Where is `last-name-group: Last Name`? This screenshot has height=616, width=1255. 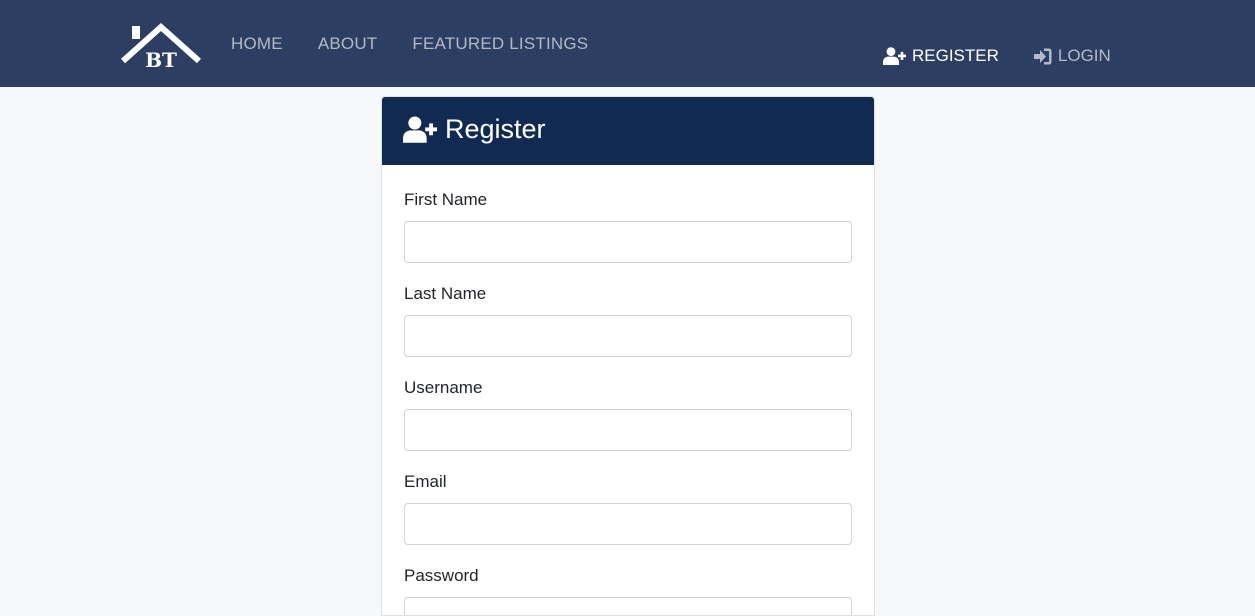
last-name-group: Last Name is located at coordinates (628, 320).